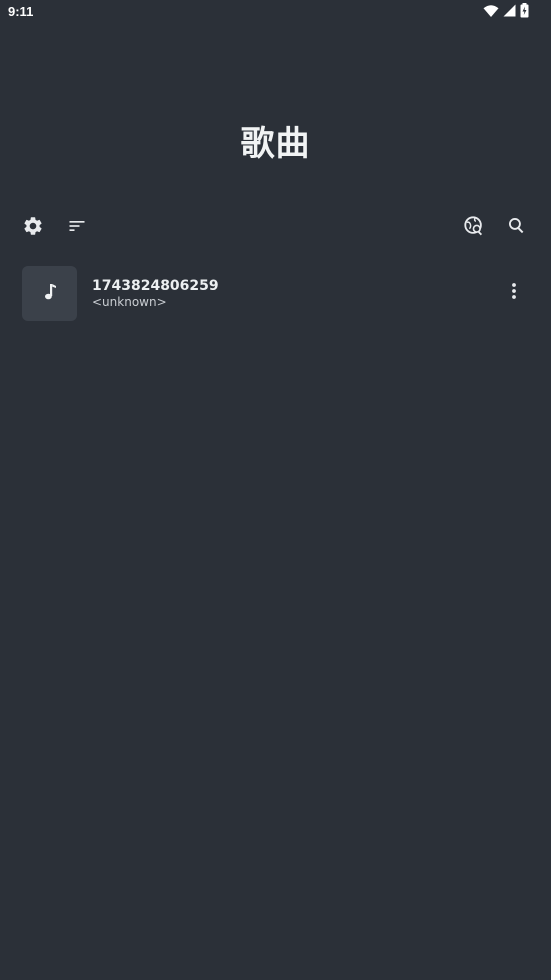 The image size is (551, 980). I want to click on status-time: 9:11, so click(21, 11).